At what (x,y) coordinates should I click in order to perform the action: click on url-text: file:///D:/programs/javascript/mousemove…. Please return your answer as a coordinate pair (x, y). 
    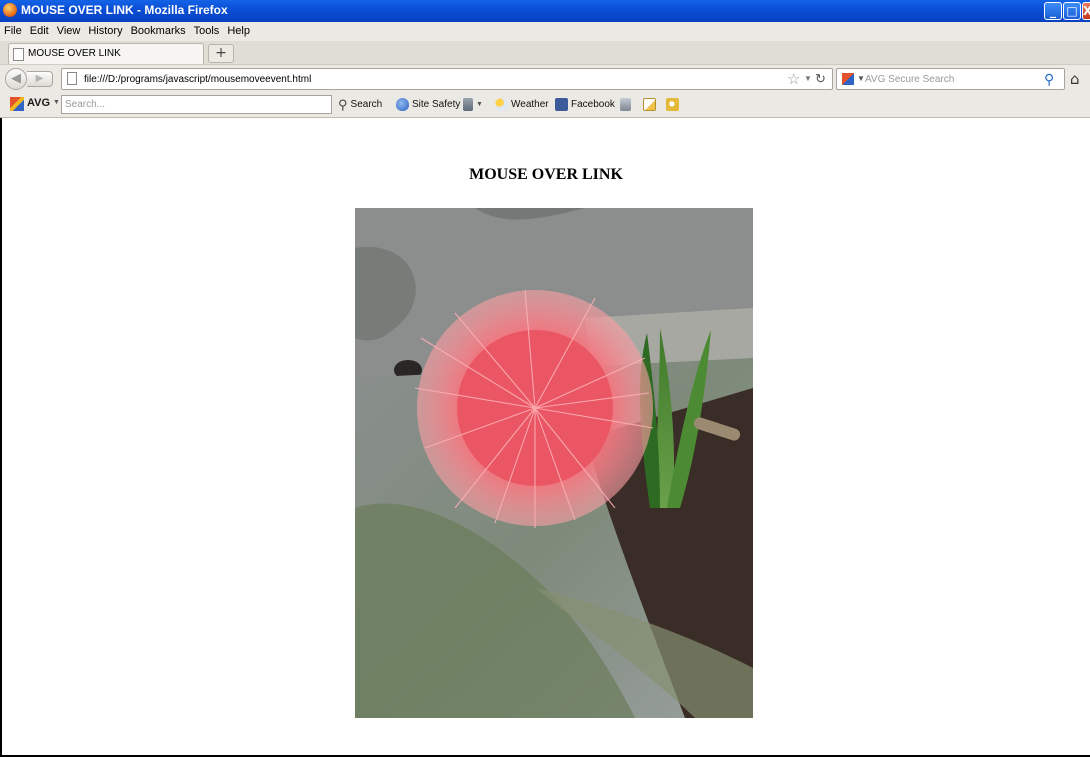
    Looking at the image, I should click on (198, 79).